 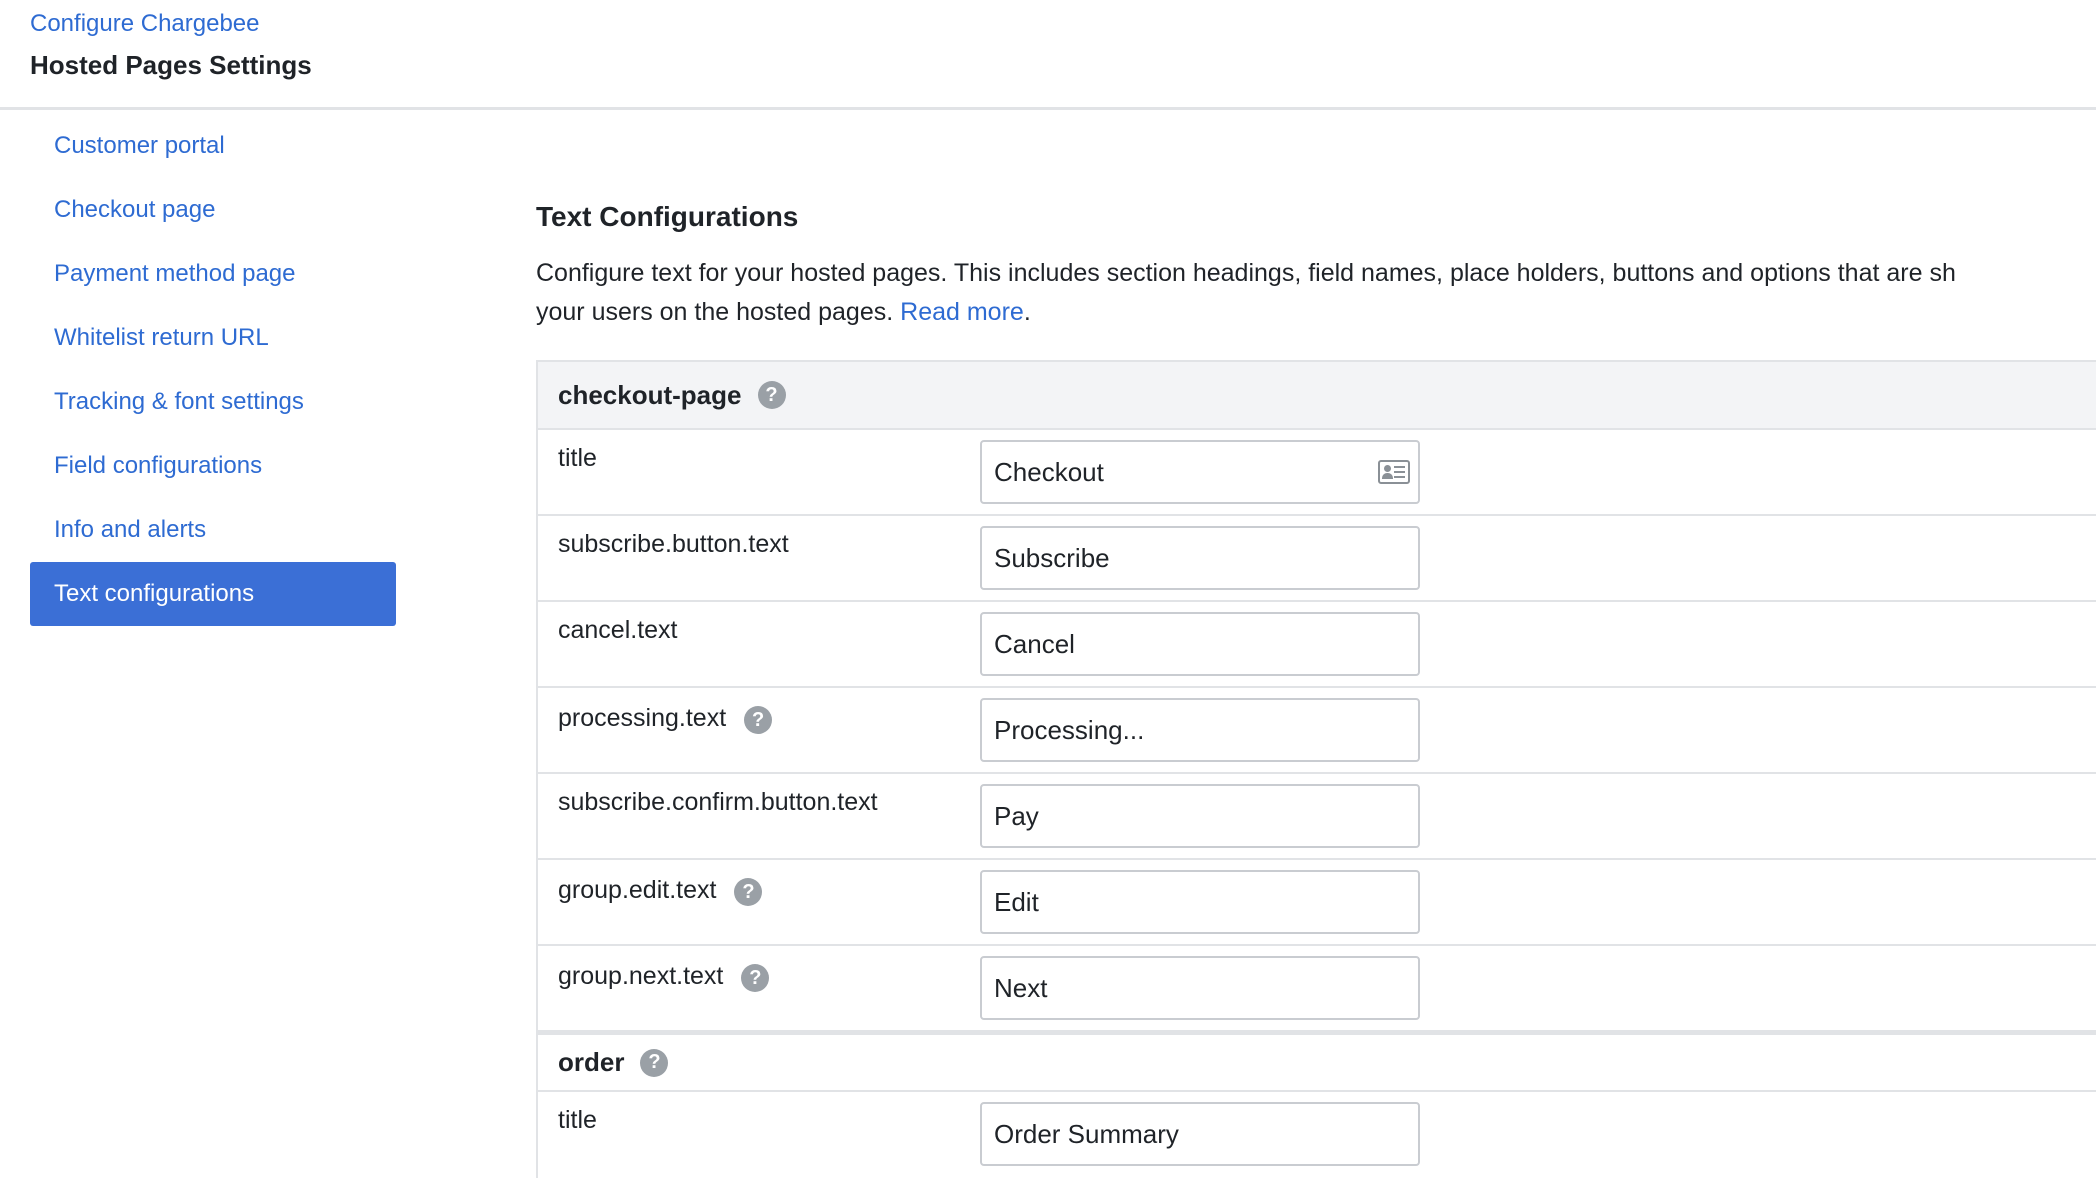 I want to click on order-title-input, so click(x=1162, y=1134).